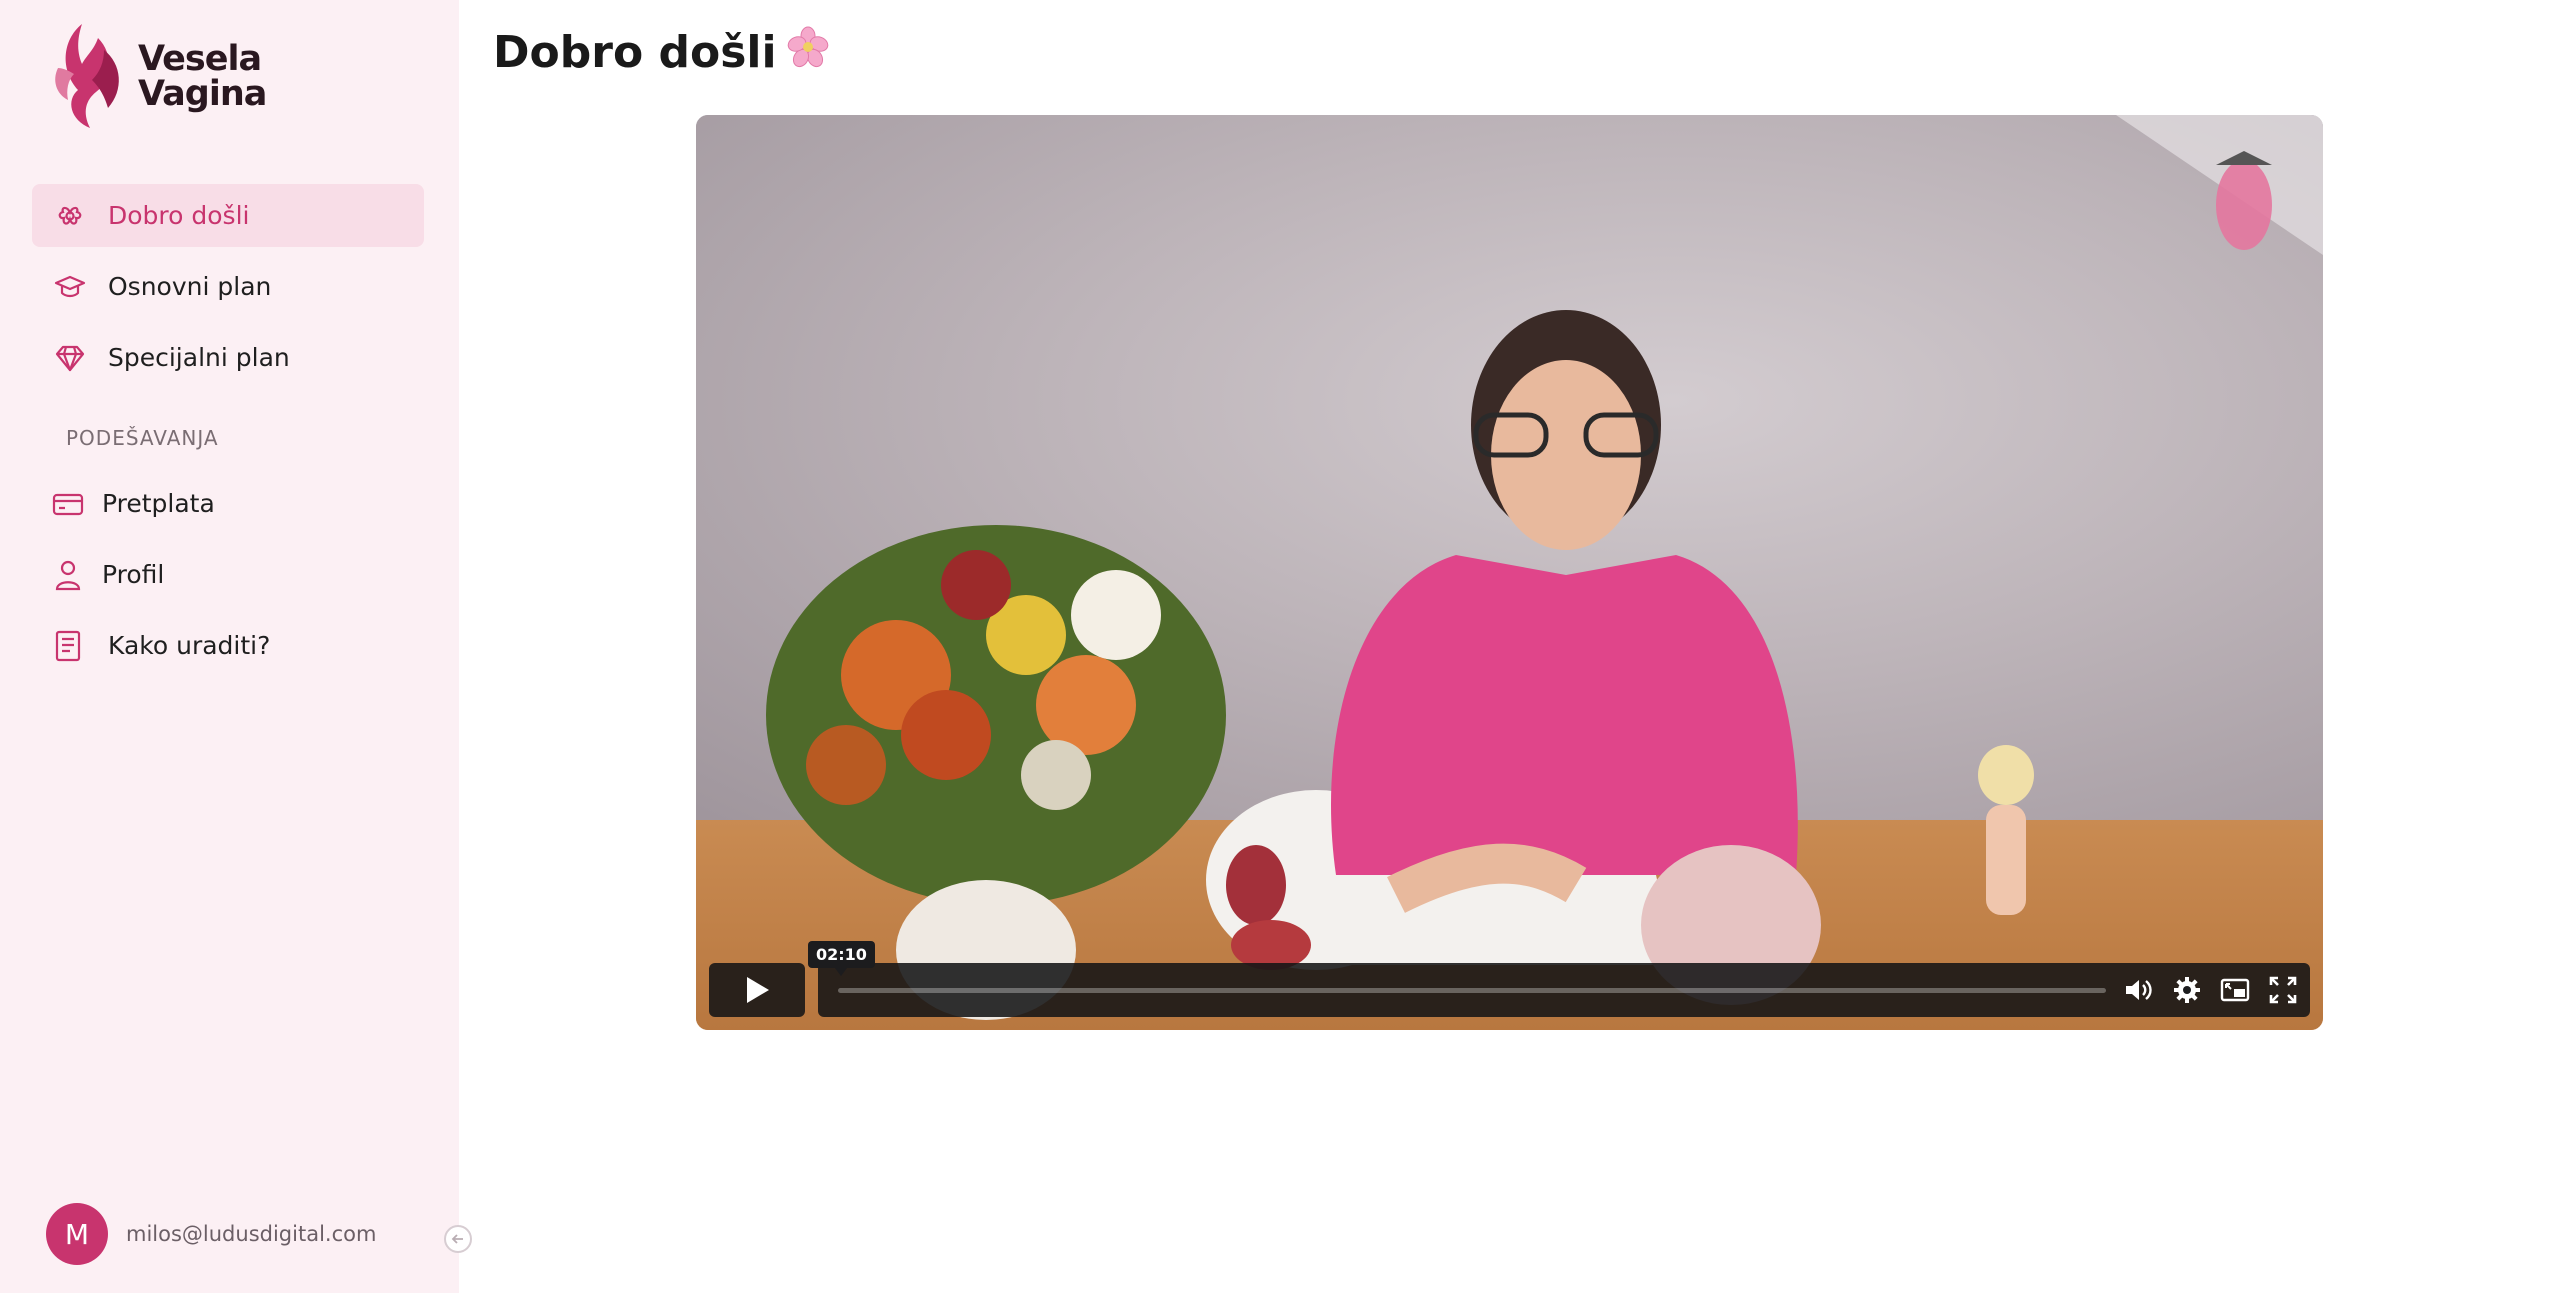  I want to click on document-icon, so click(68, 646).